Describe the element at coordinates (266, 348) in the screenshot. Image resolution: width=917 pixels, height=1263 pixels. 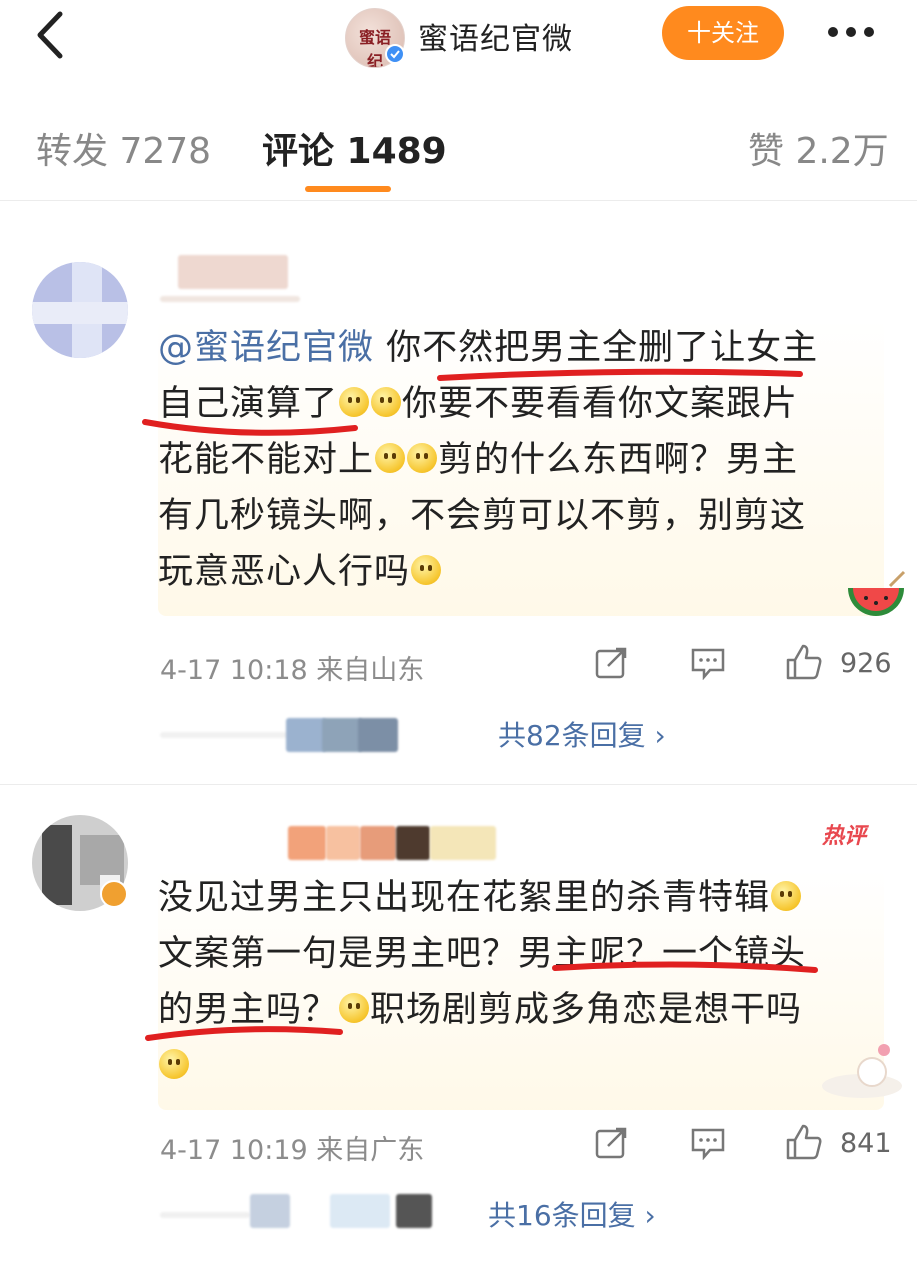
I see `mention-link: @蜜语纪官微` at that location.